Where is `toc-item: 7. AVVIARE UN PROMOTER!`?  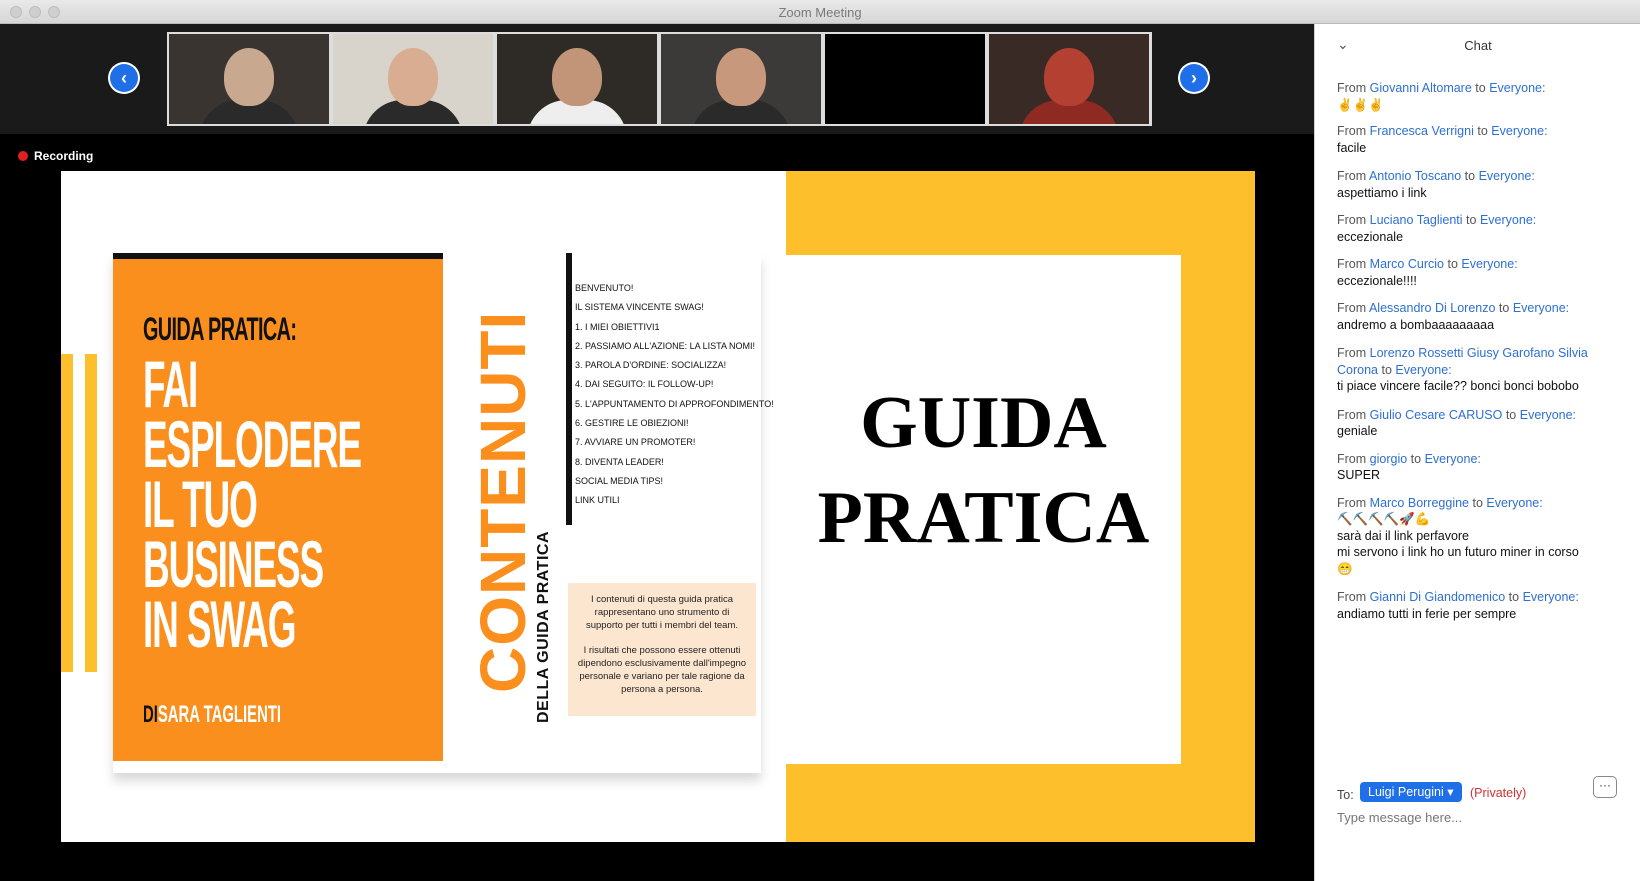
toc-item: 7. AVVIARE UN PROMOTER! is located at coordinates (635, 442).